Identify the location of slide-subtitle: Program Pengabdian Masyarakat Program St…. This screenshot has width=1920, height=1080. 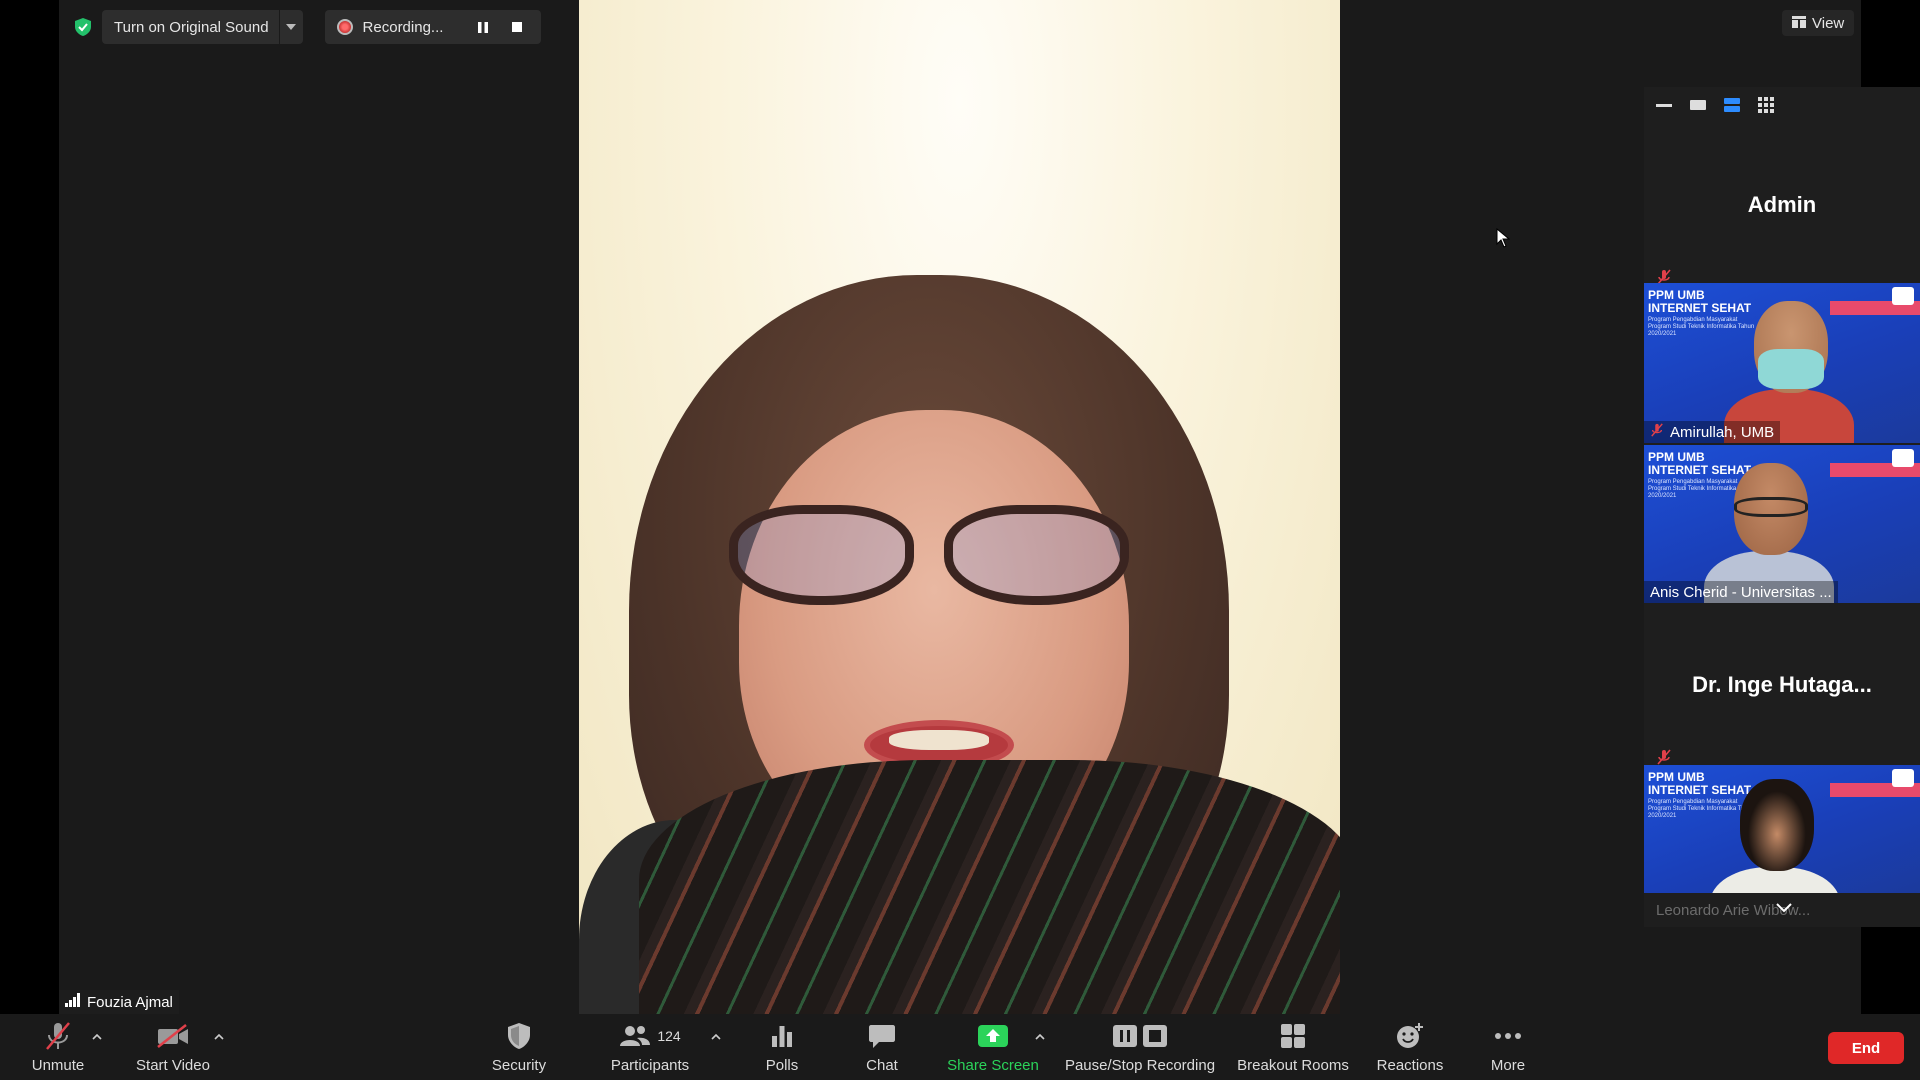
(1701, 327).